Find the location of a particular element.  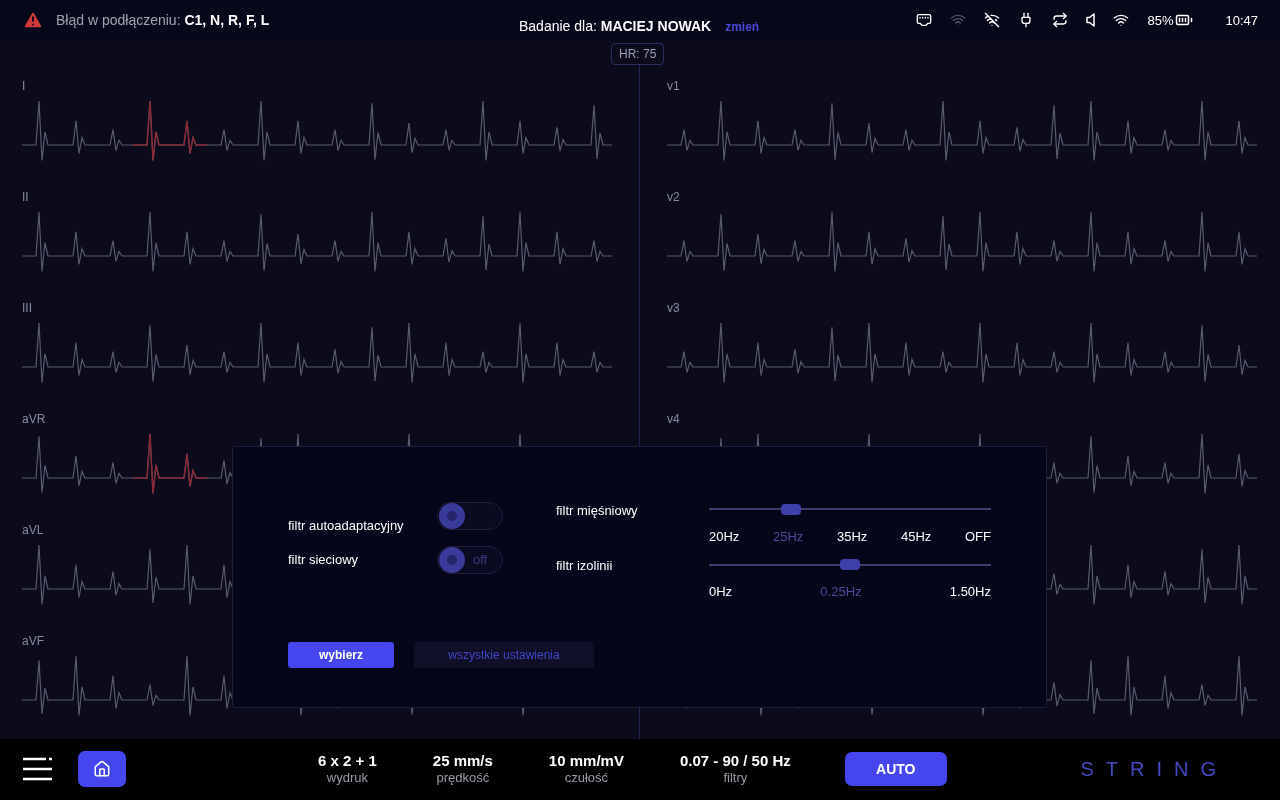

lead-label: v4 is located at coordinates (673, 418).